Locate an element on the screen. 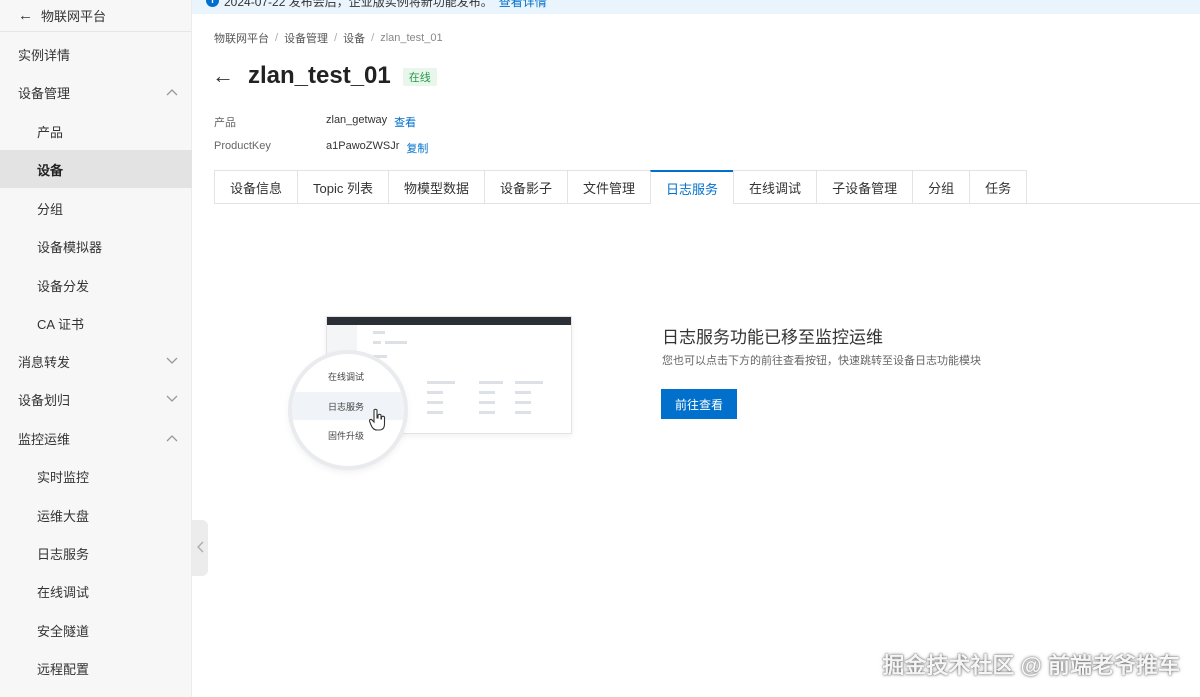 This screenshot has width=1200, height=697. notice-bar: i 2024-07-22 发布会后，企业版实例将新功能发布。 查看详情 is located at coordinates (696, 7).